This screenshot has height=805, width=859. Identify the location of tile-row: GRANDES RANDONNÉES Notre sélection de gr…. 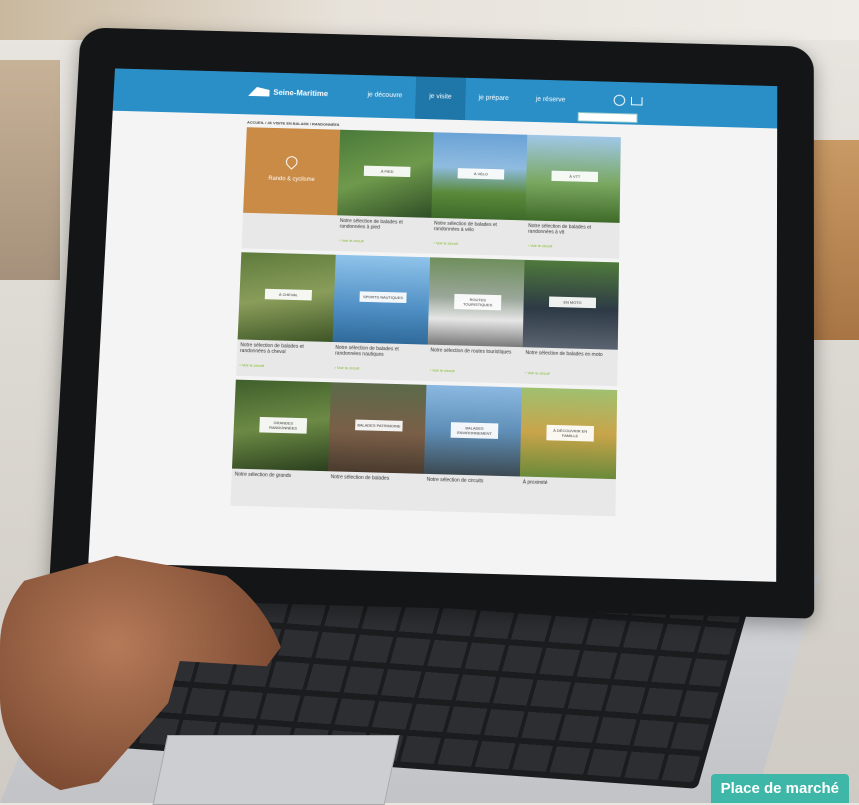
(424, 448).